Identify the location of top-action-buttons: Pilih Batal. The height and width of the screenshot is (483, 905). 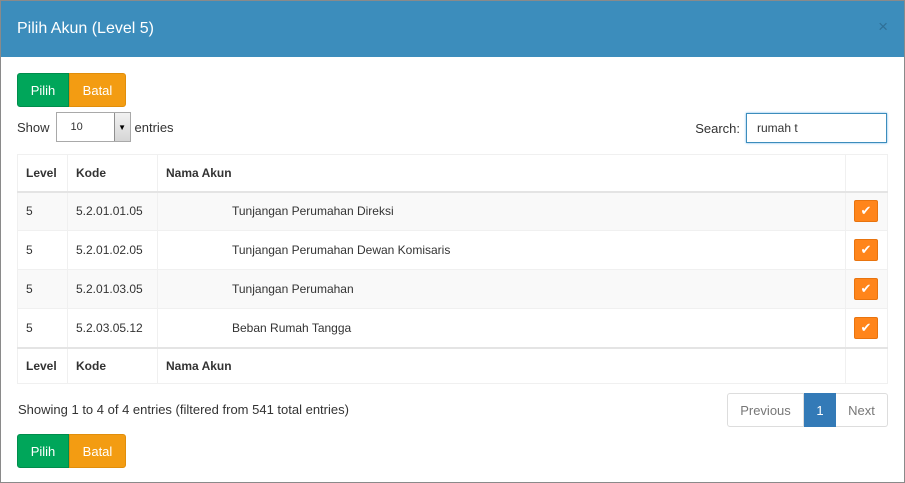
(71, 90).